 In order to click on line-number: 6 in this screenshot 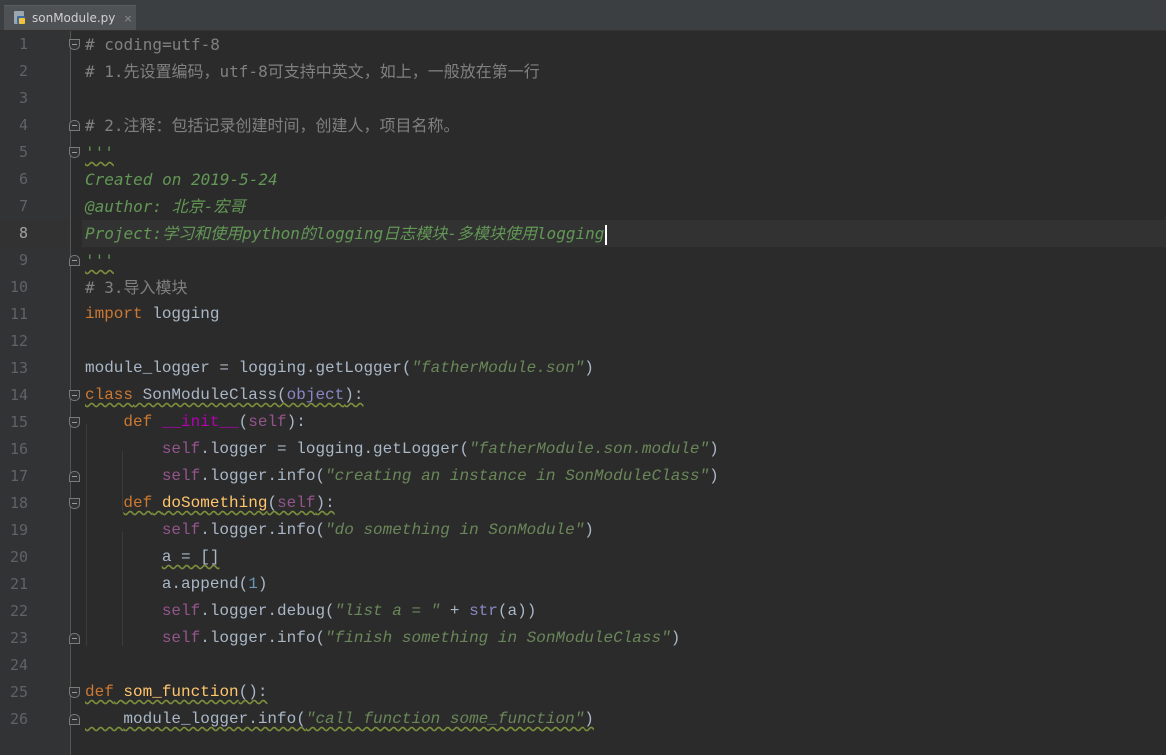, I will do `click(23, 179)`.